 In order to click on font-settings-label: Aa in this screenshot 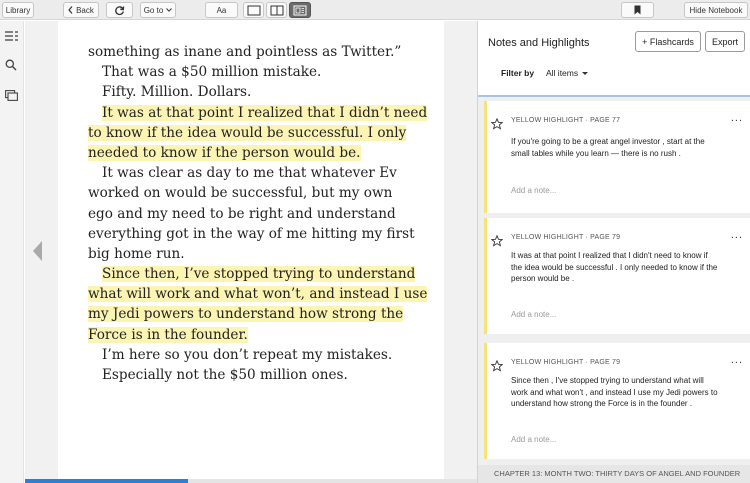, I will do `click(221, 10)`.